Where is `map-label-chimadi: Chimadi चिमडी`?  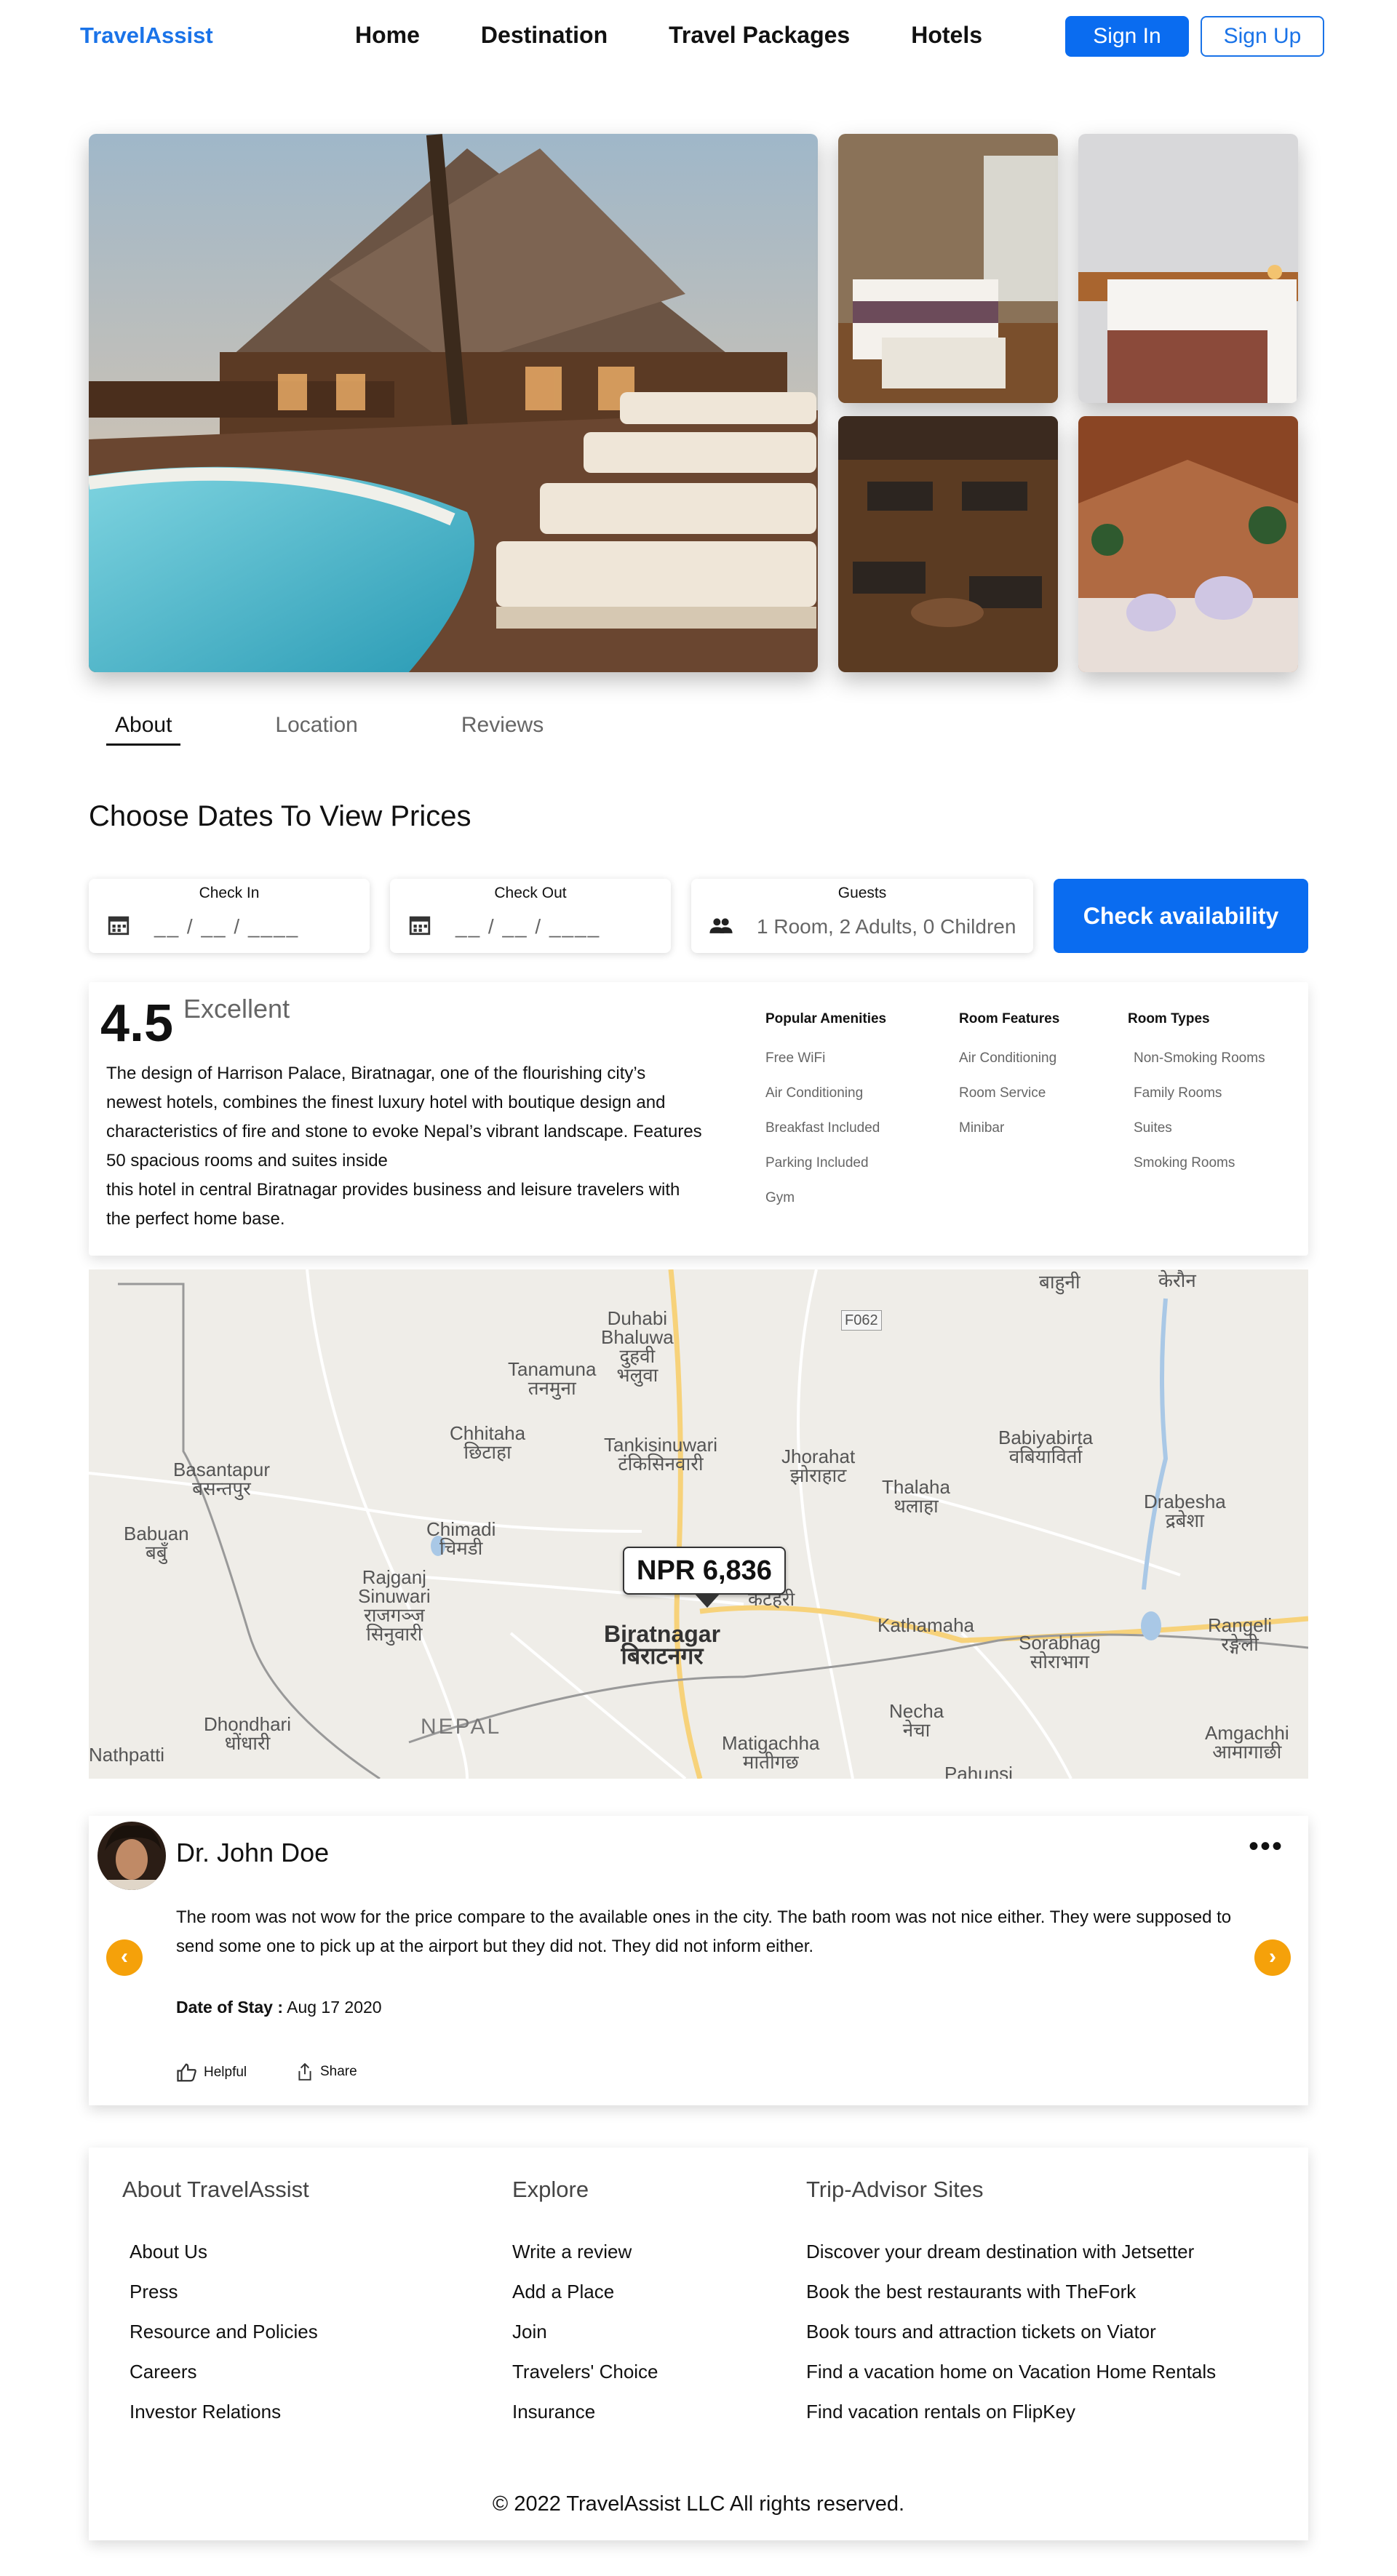
map-label-chimadi: Chimadi चिमडी is located at coordinates (461, 1539).